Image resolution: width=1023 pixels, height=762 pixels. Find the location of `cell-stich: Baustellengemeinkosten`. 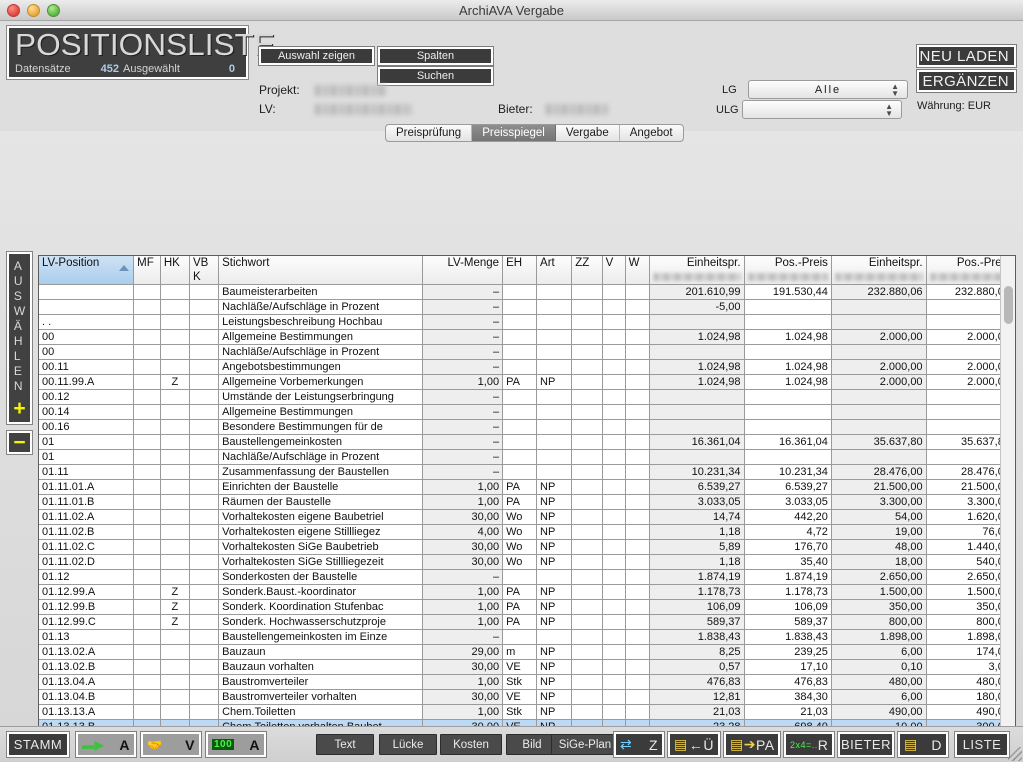

cell-stich: Baustellengemeinkosten is located at coordinates (320, 442).